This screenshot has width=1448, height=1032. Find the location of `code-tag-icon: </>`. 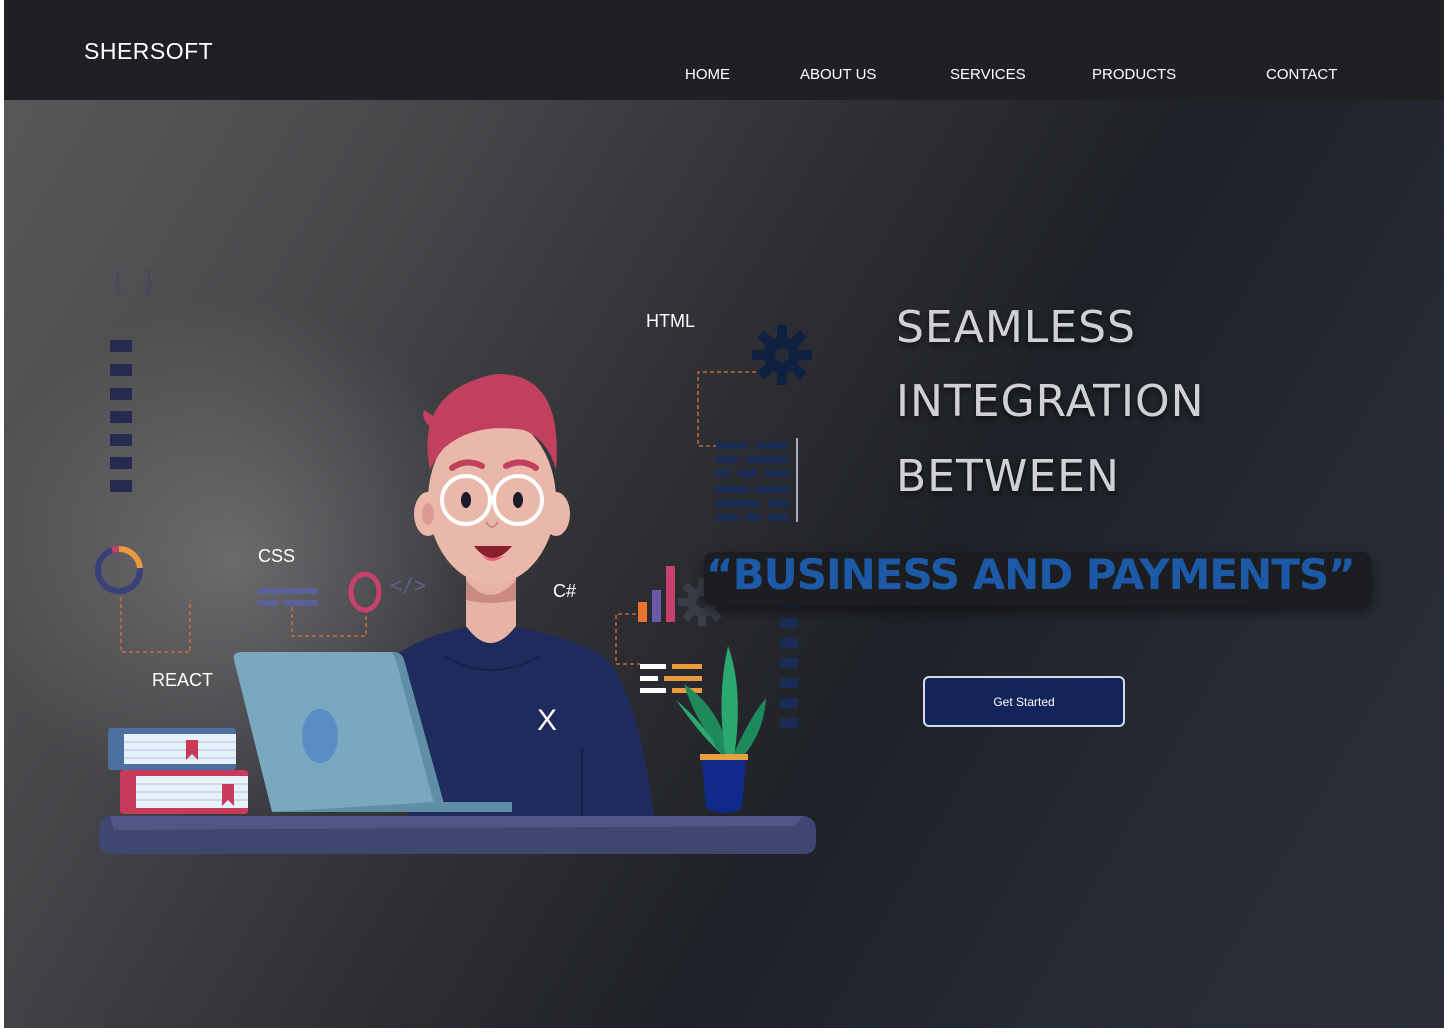

code-tag-icon: </> is located at coordinates (408, 585).